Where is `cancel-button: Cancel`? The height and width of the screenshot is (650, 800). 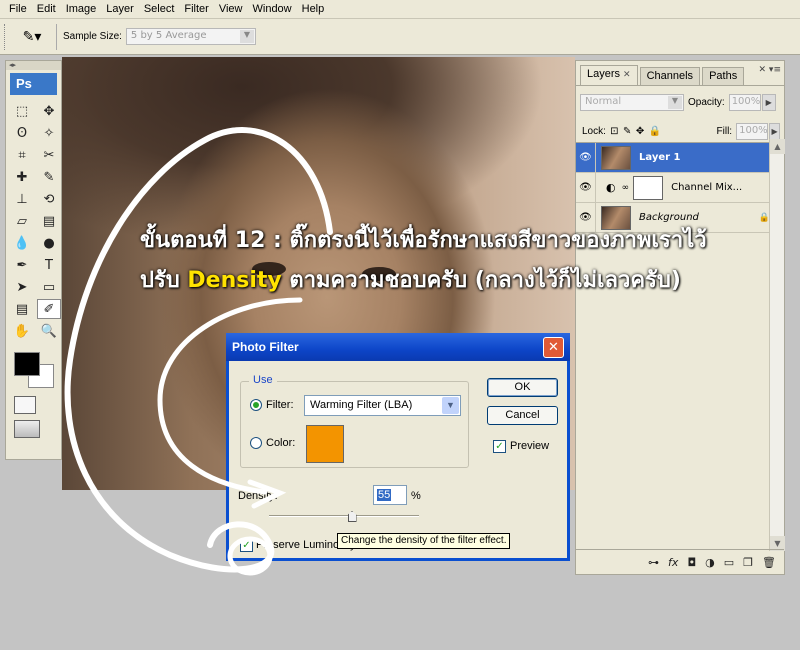
cancel-button: Cancel is located at coordinates (522, 415).